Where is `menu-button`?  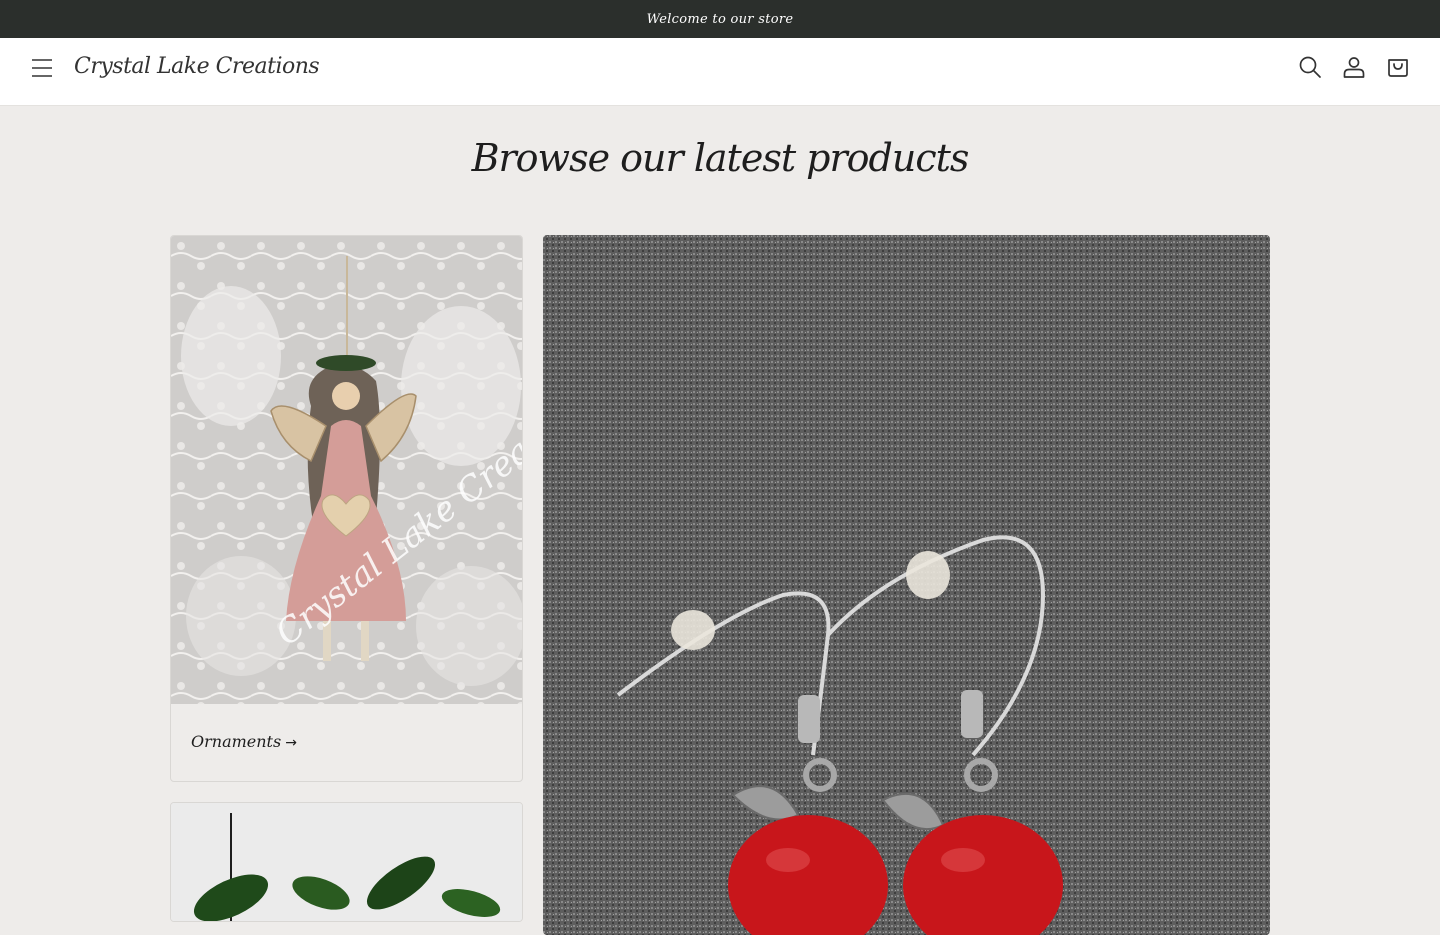
menu-button is located at coordinates (42, 68).